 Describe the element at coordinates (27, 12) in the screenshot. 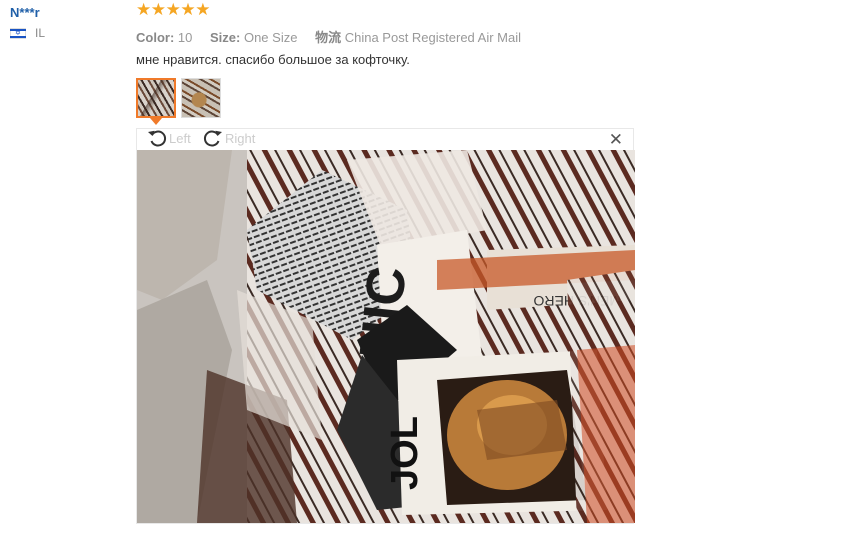

I see `reviewer-name: N***r` at that location.